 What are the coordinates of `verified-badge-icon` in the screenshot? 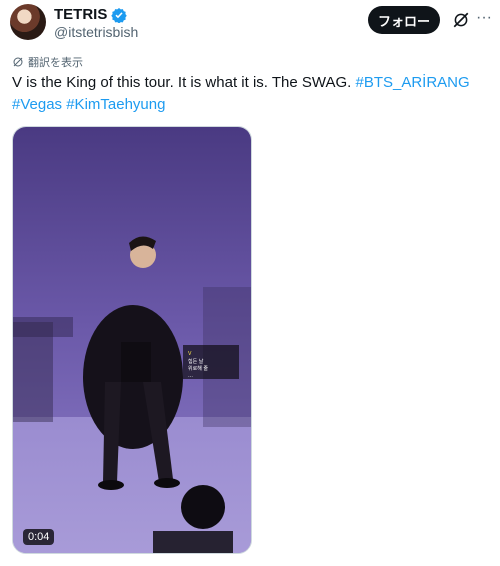 It's located at (119, 15).